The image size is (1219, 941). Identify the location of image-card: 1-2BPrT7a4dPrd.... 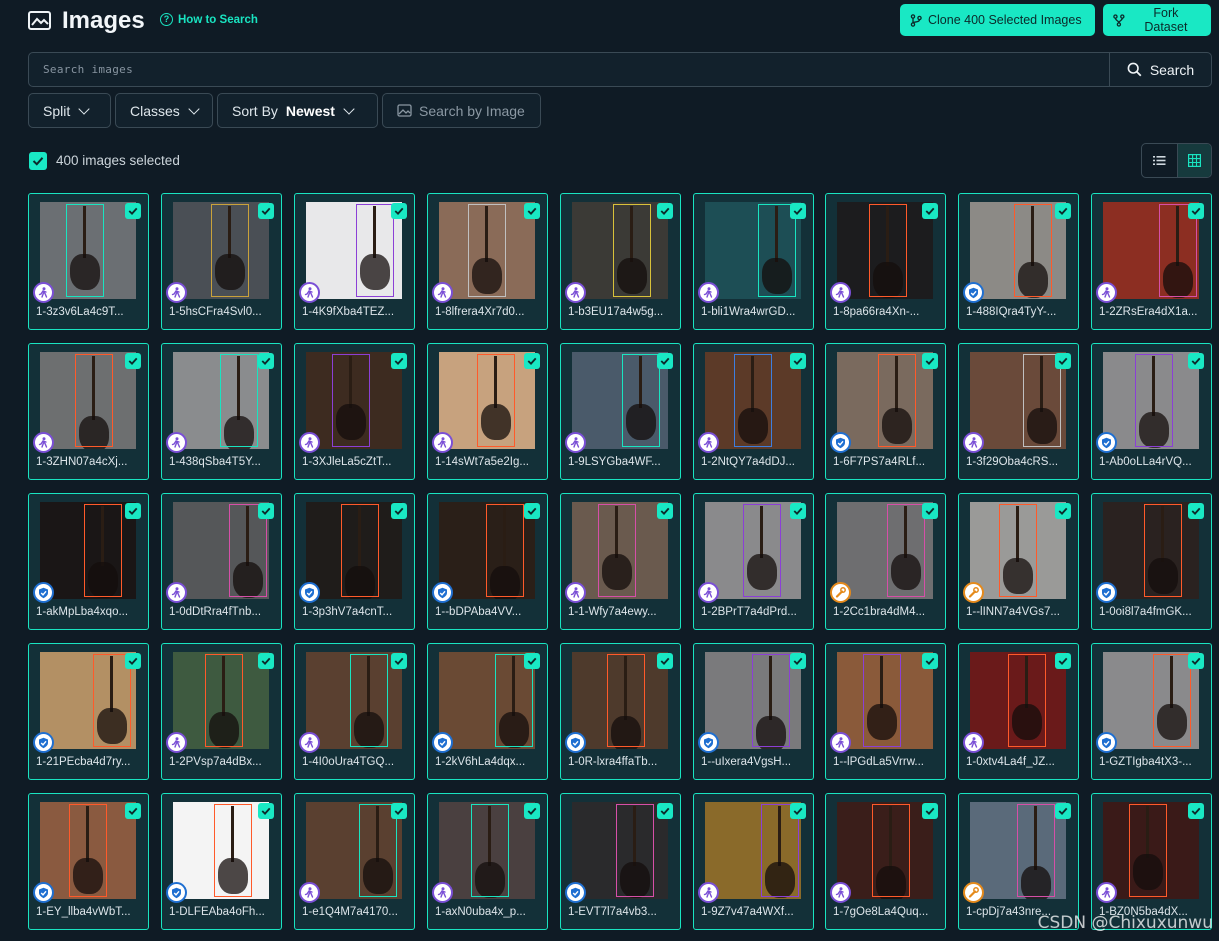
(753, 561).